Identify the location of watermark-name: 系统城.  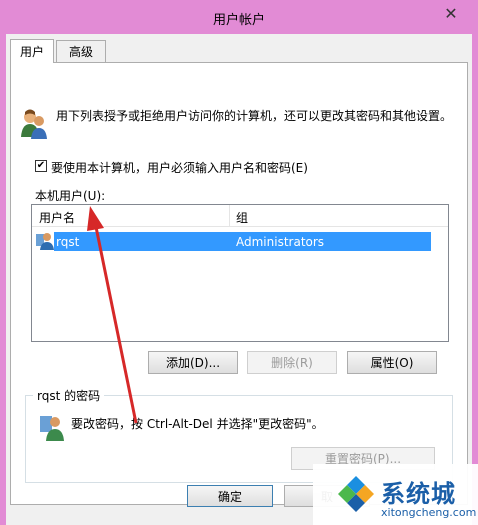
(418, 494).